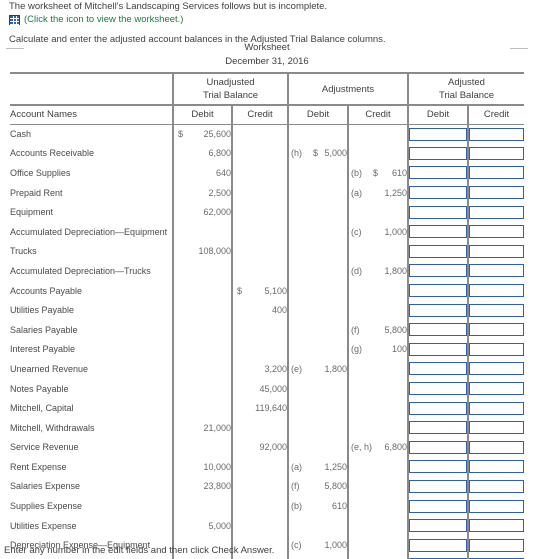 This screenshot has height=559, width=534. Describe the element at coordinates (296, 466) in the screenshot. I see `adj-debit-ref-tag: (a)` at that location.